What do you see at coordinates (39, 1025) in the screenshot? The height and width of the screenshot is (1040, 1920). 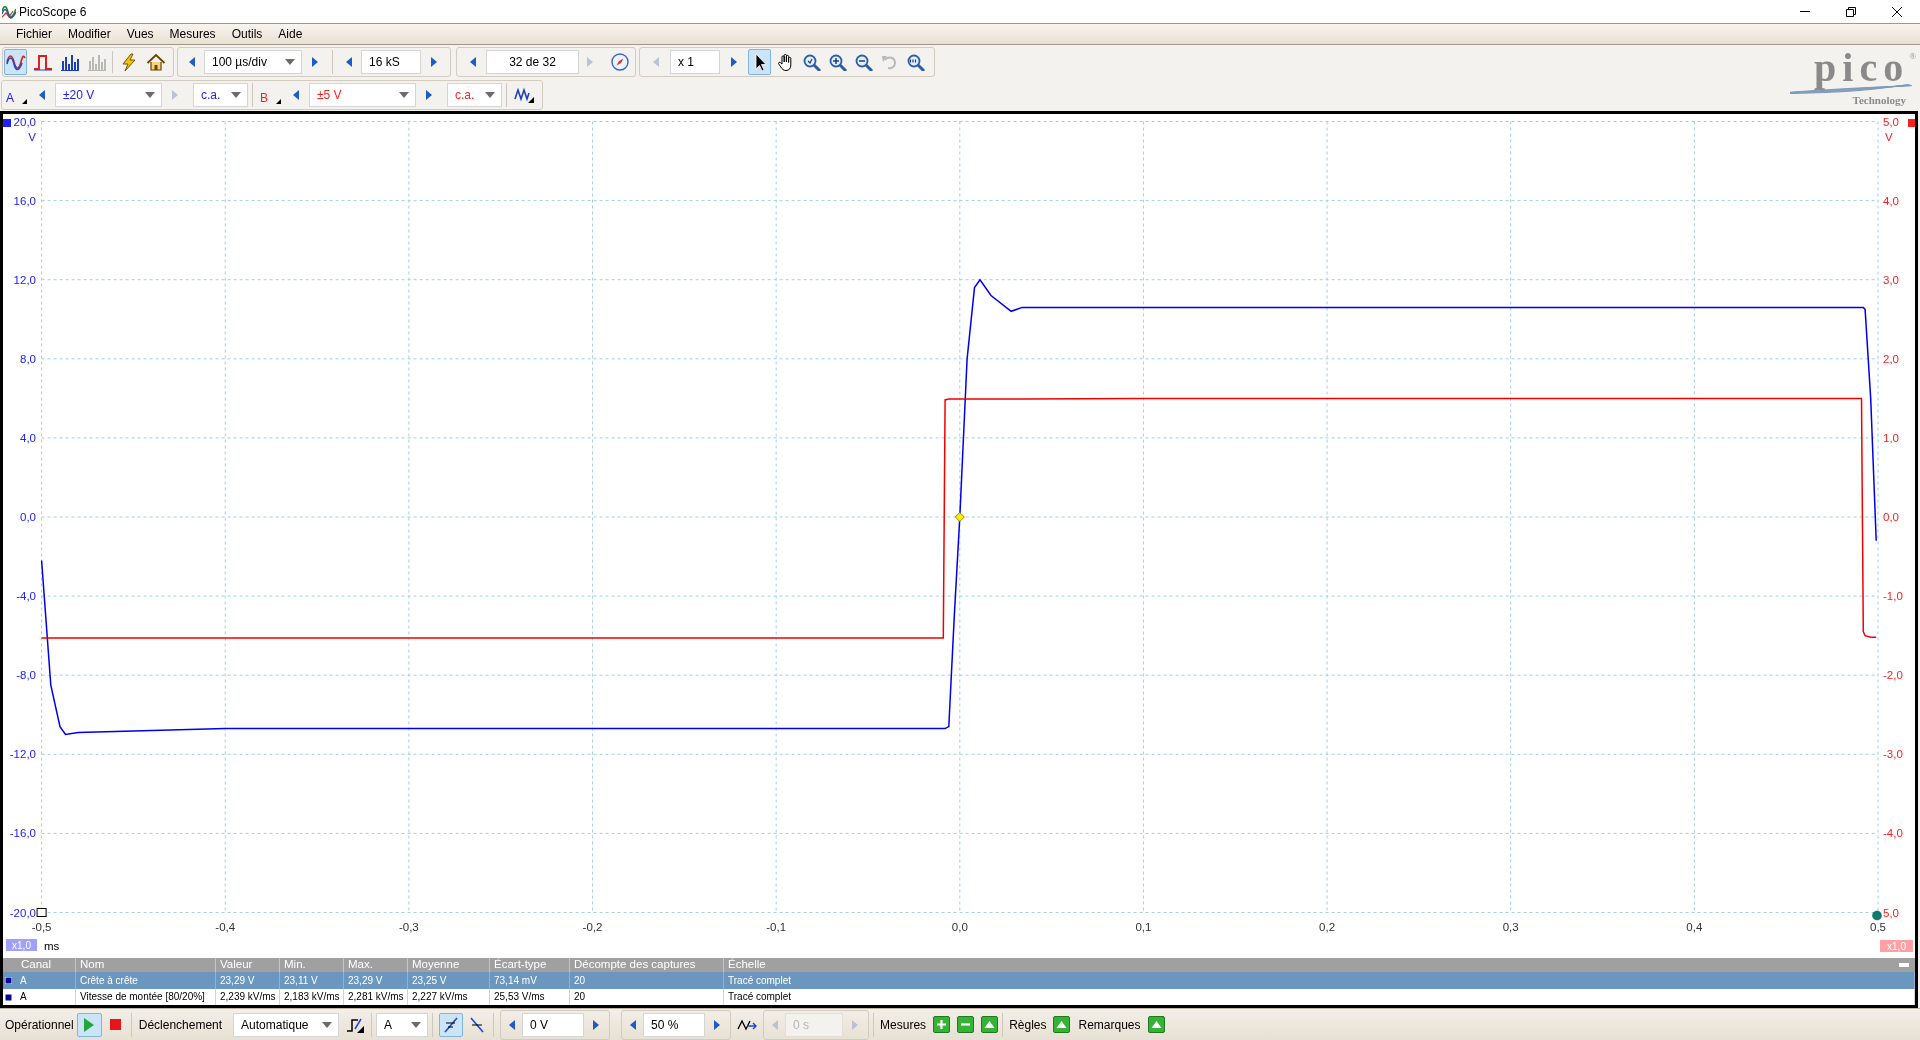 I see `status-label: Opérationnel` at bounding box center [39, 1025].